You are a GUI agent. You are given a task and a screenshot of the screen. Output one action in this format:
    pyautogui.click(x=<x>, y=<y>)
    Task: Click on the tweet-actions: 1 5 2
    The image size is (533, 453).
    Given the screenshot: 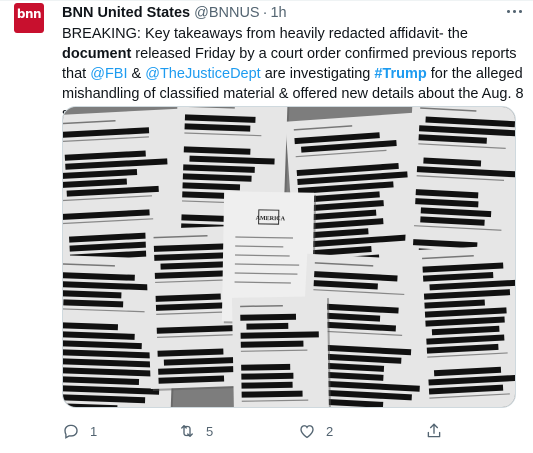 What is the action you would take?
    pyautogui.click(x=292, y=431)
    